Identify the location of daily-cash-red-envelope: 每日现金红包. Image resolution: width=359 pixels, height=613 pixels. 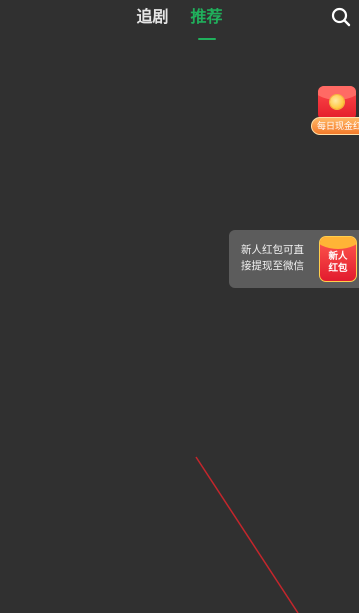
(334, 112).